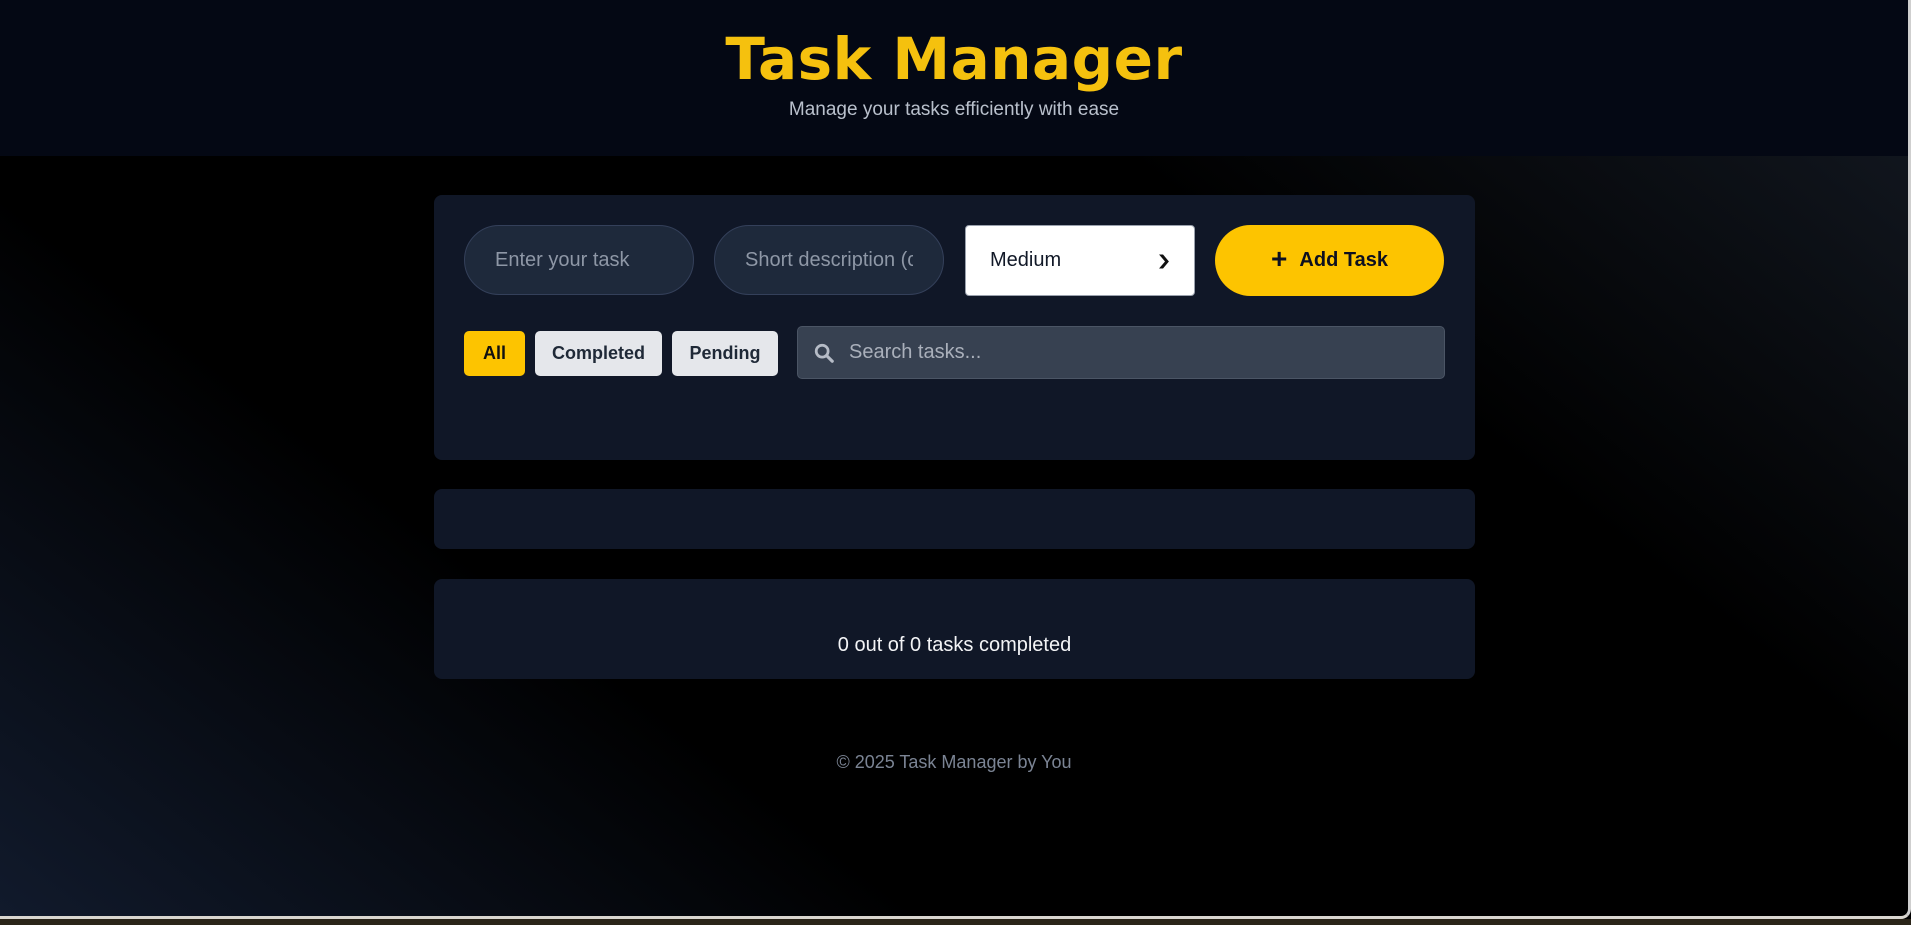 Image resolution: width=1911 pixels, height=925 pixels. What do you see at coordinates (954, 59) in the screenshot?
I see `app-title: Task Manager` at bounding box center [954, 59].